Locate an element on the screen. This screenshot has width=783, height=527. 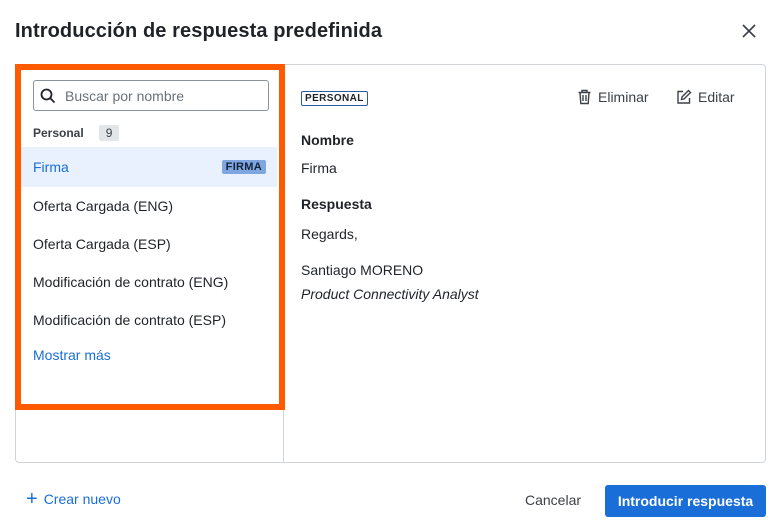
group-header: Personal 9 is located at coordinates (76, 133).